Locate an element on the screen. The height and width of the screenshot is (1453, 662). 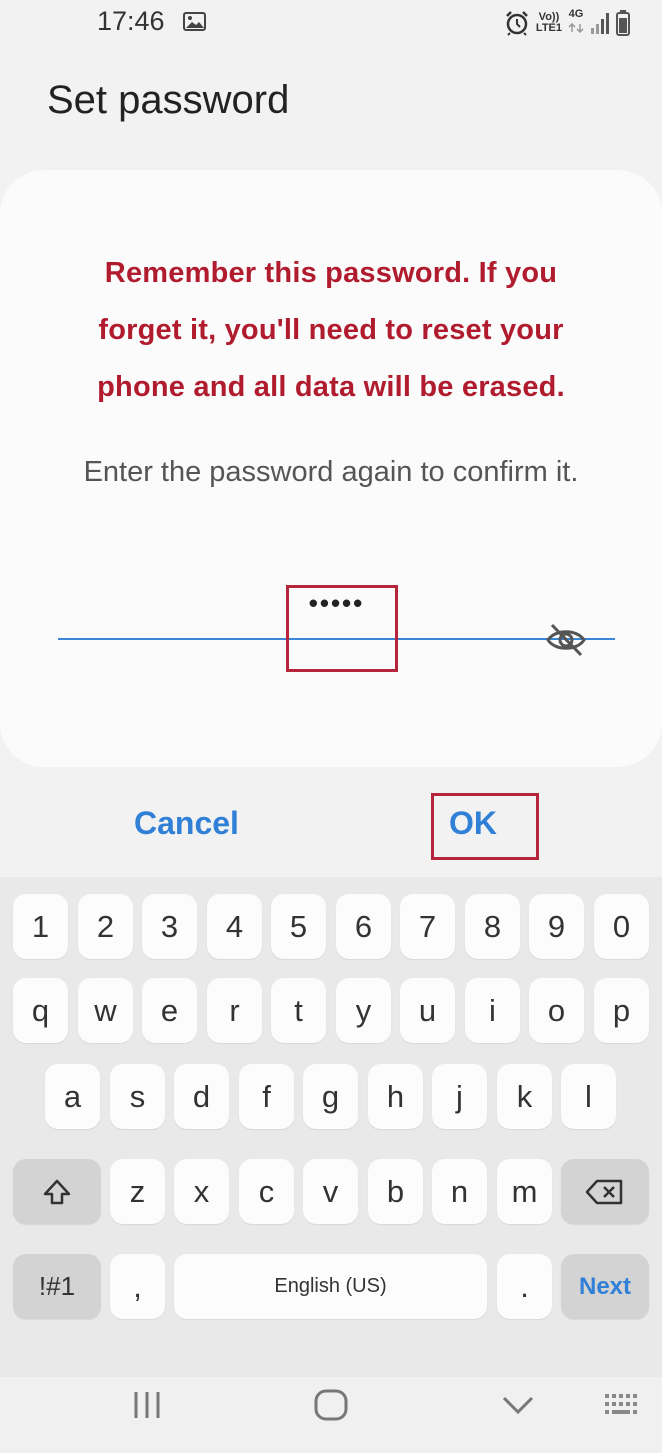
data-arrows-icon is located at coordinates (576, 27).